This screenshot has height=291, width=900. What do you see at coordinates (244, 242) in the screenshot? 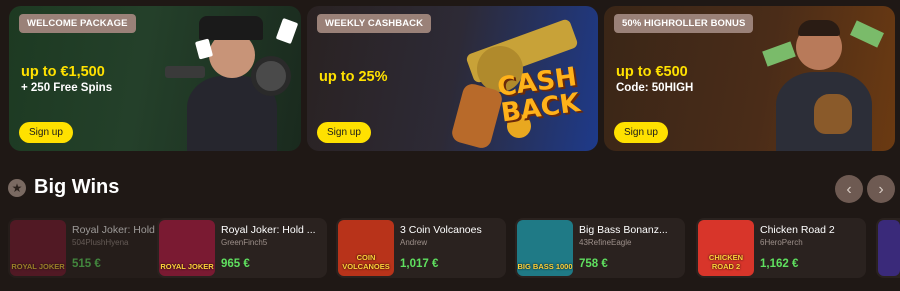
I see `player-name: GreenFinch5` at bounding box center [244, 242].